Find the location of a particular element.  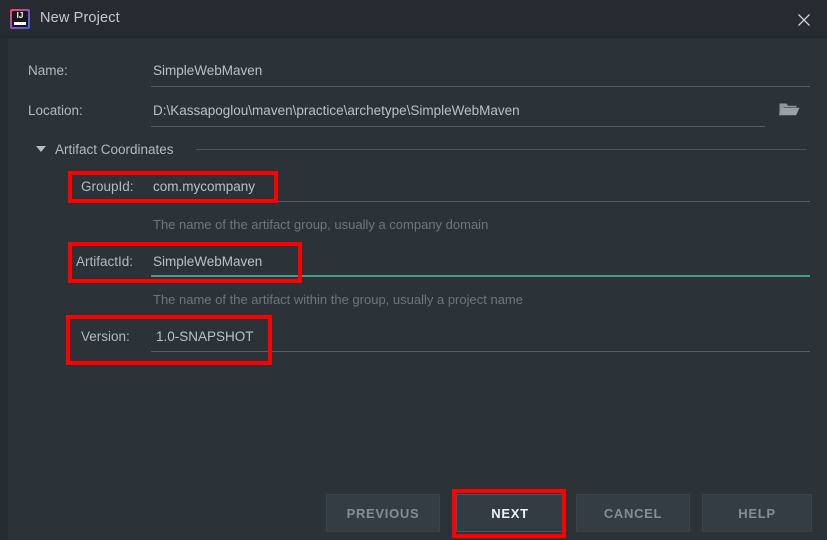

folder-open-icon is located at coordinates (789, 109).